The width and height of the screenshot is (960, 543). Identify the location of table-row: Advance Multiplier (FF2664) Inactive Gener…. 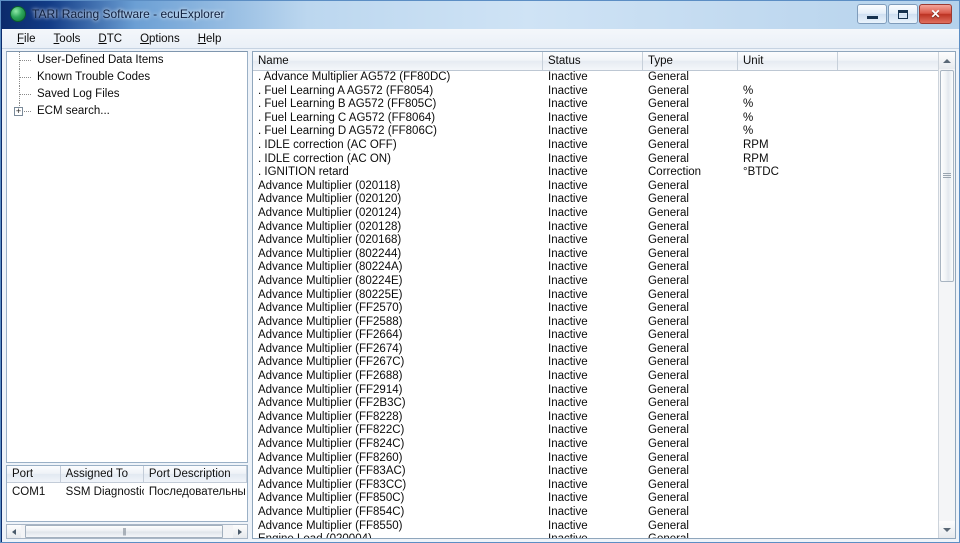
(596, 336).